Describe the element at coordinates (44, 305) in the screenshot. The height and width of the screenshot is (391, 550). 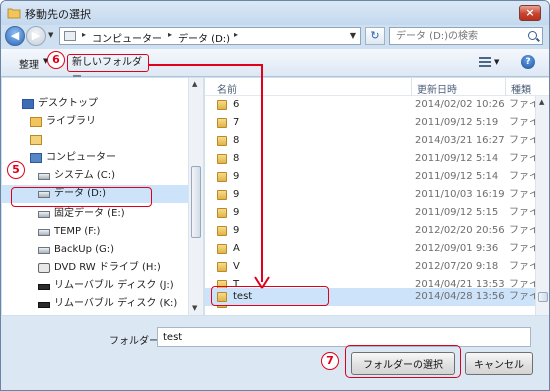
I see `removable-disk-icon` at that location.